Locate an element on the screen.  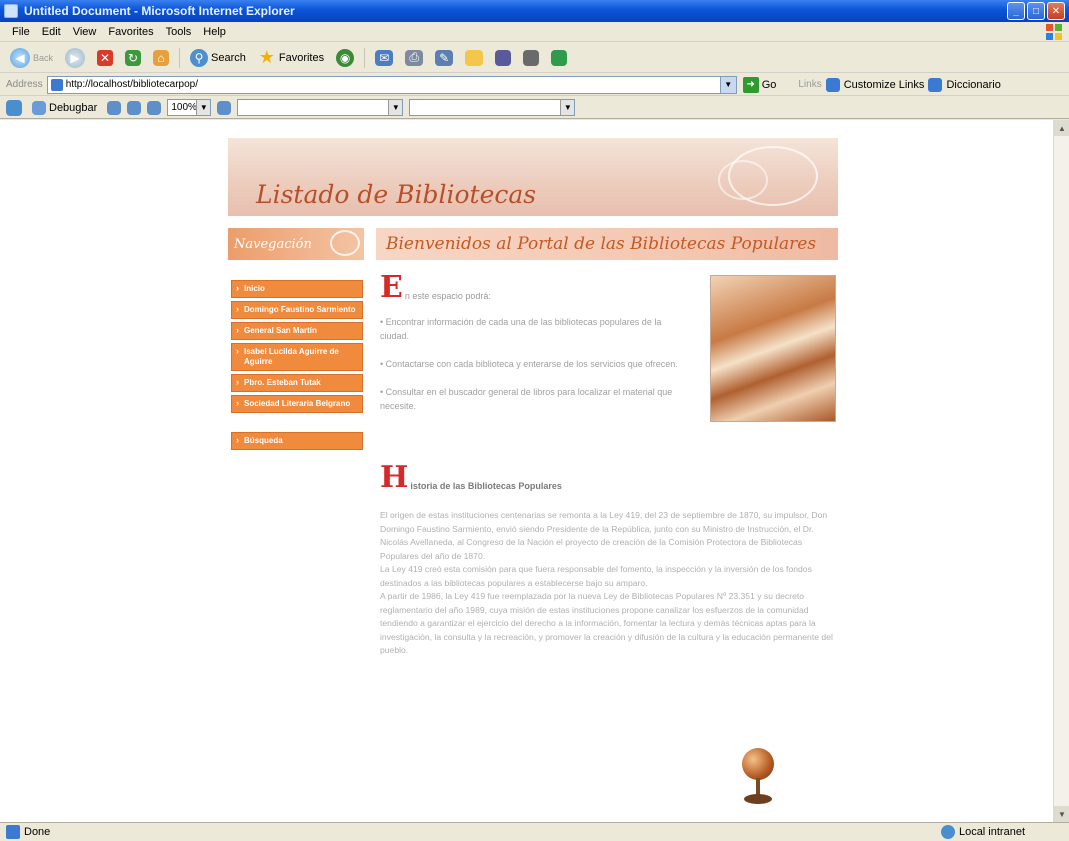
zoom-select: 100% ▼ is located at coordinates (189, 107).